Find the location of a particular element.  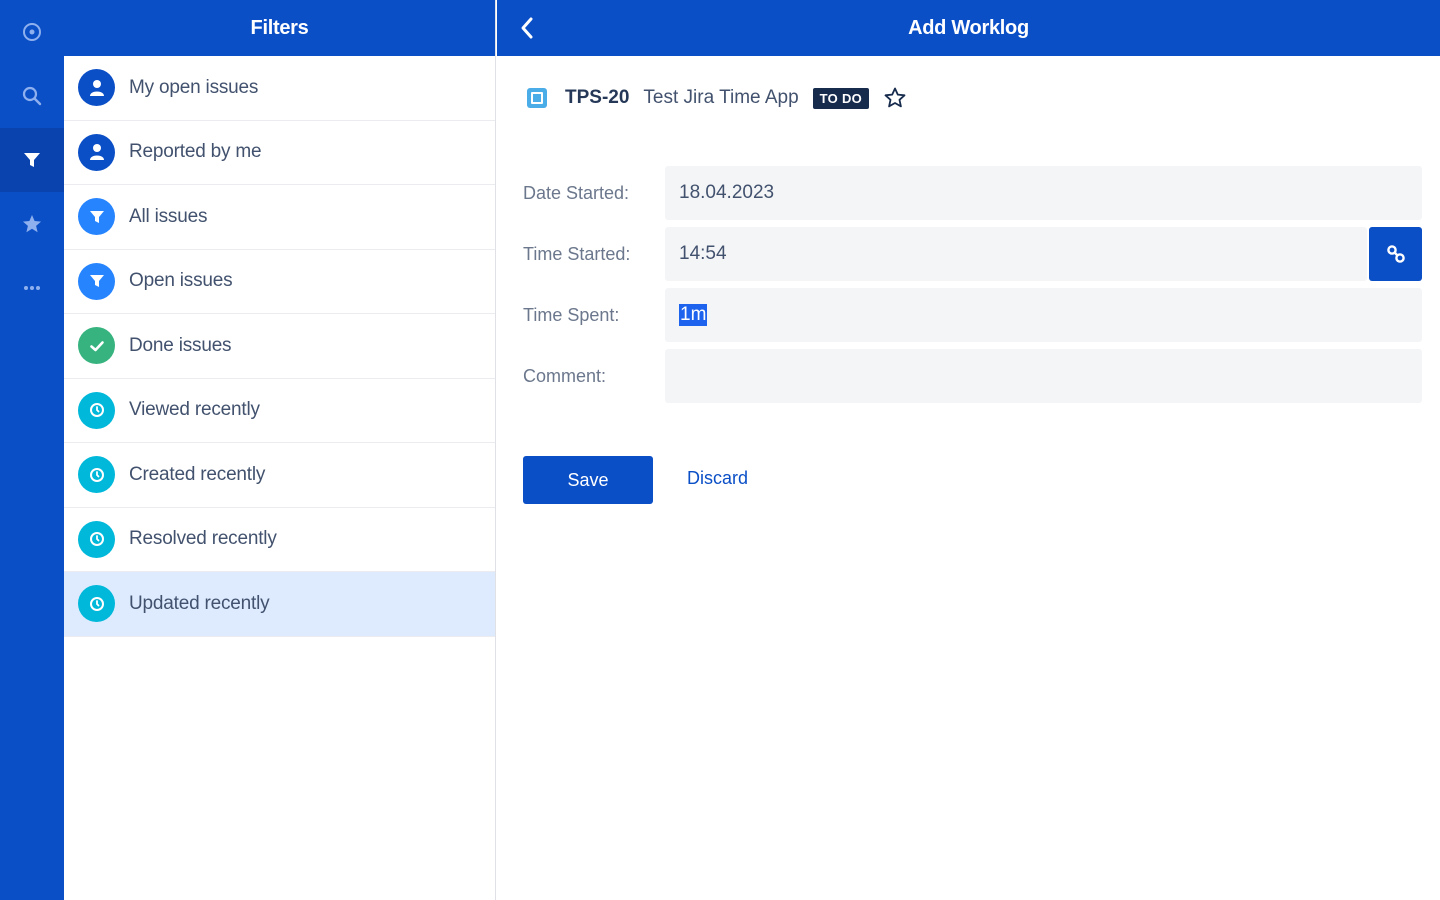

filter-label: Created recently is located at coordinates (197, 474).